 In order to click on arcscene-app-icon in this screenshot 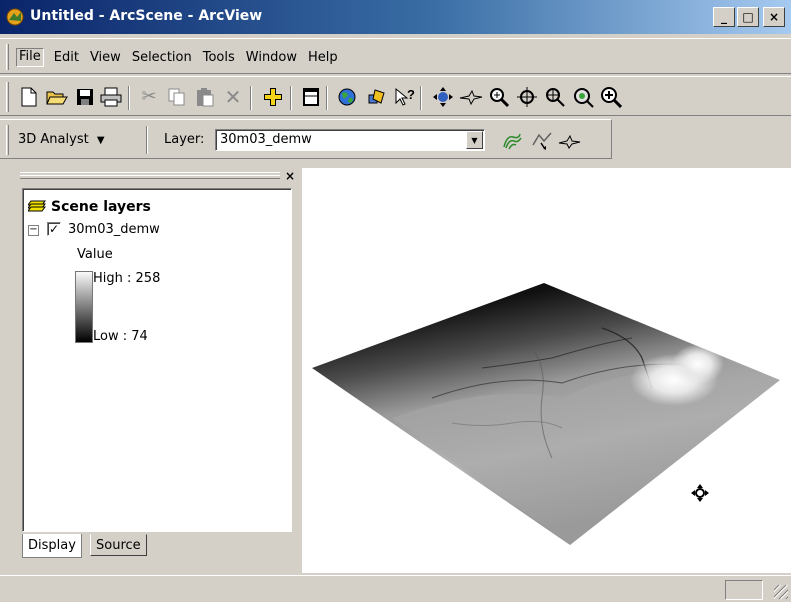, I will do `click(15, 17)`.